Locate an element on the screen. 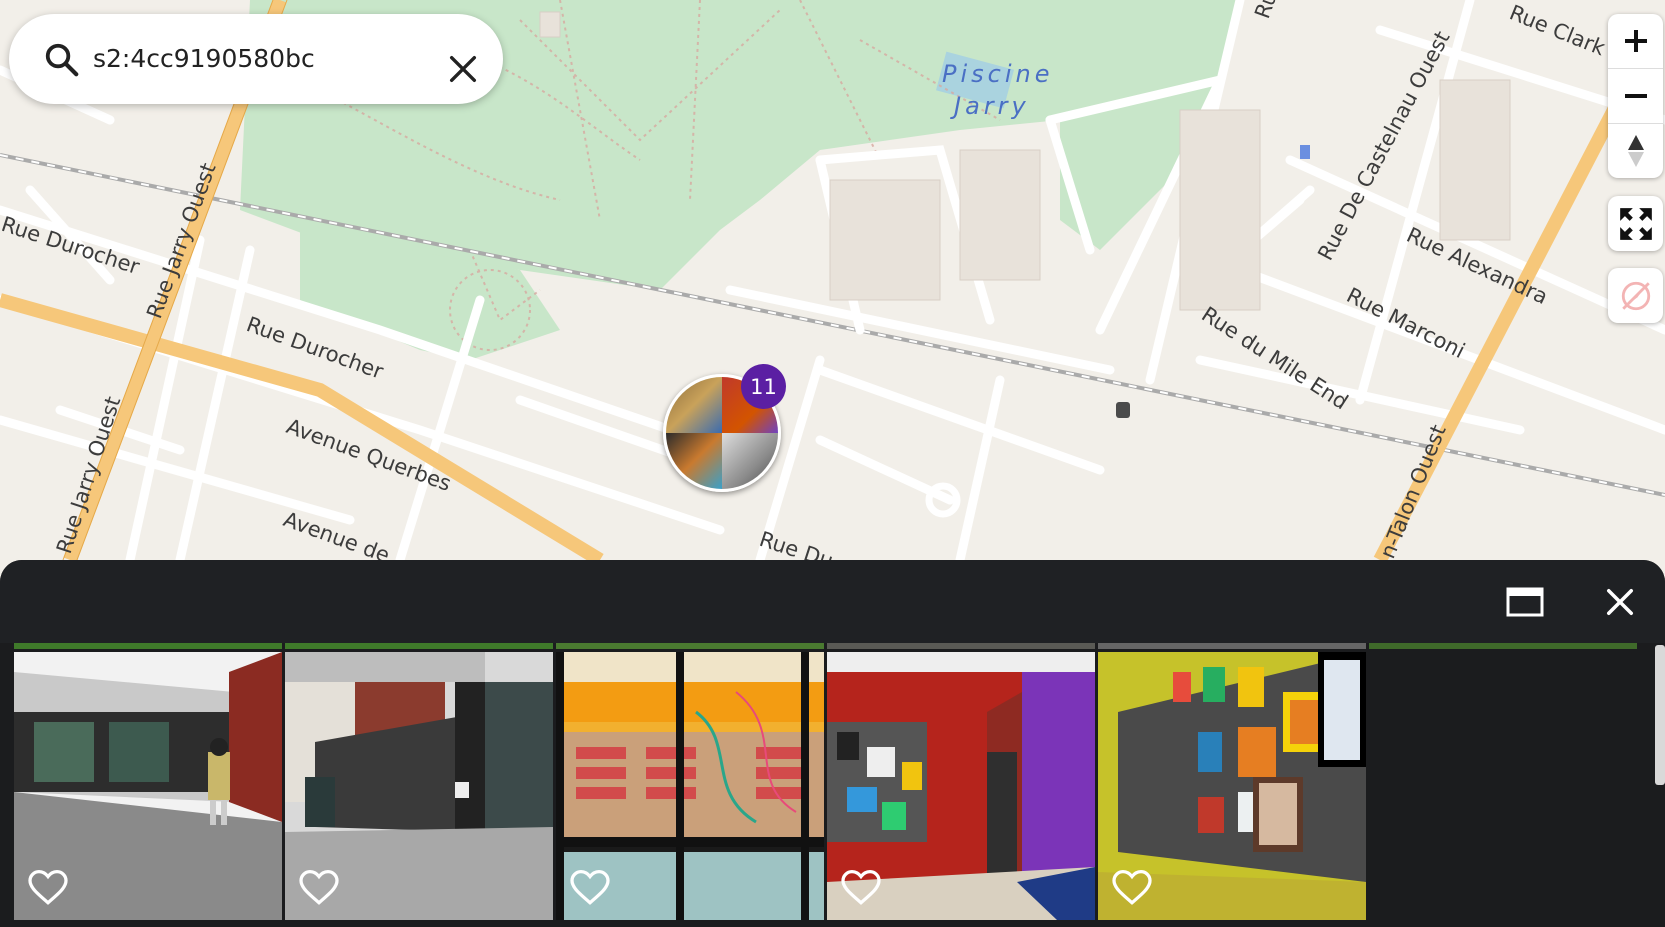 The height and width of the screenshot is (927, 1665). geolocate-button is located at coordinates (1635, 295).